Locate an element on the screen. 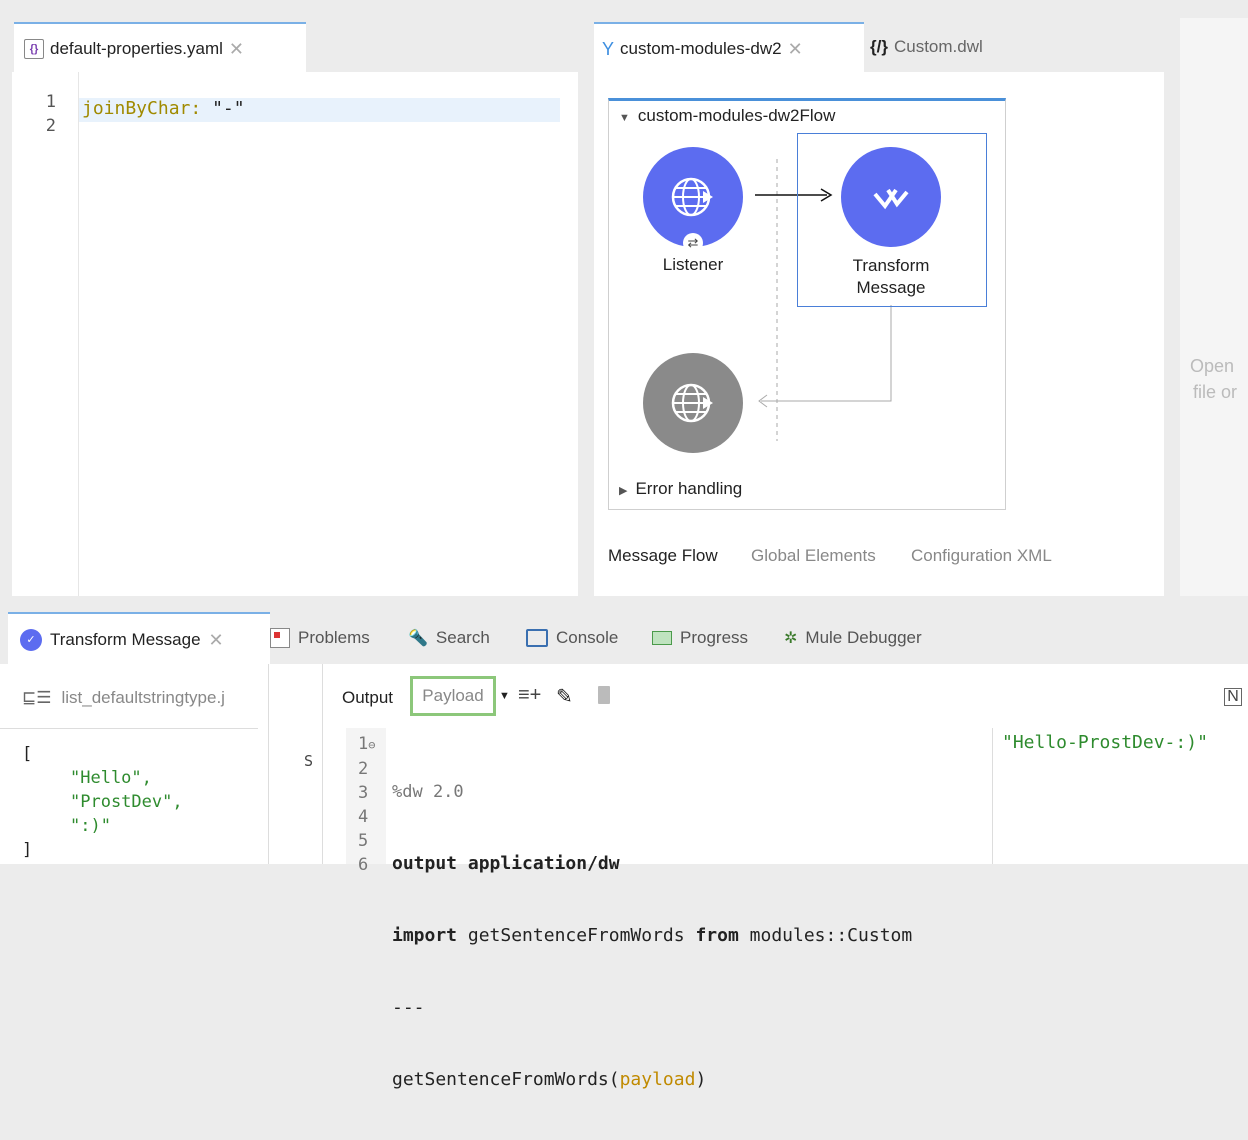 The width and height of the screenshot is (1248, 1140). tab-label: Transform Message is located at coordinates (125, 639).